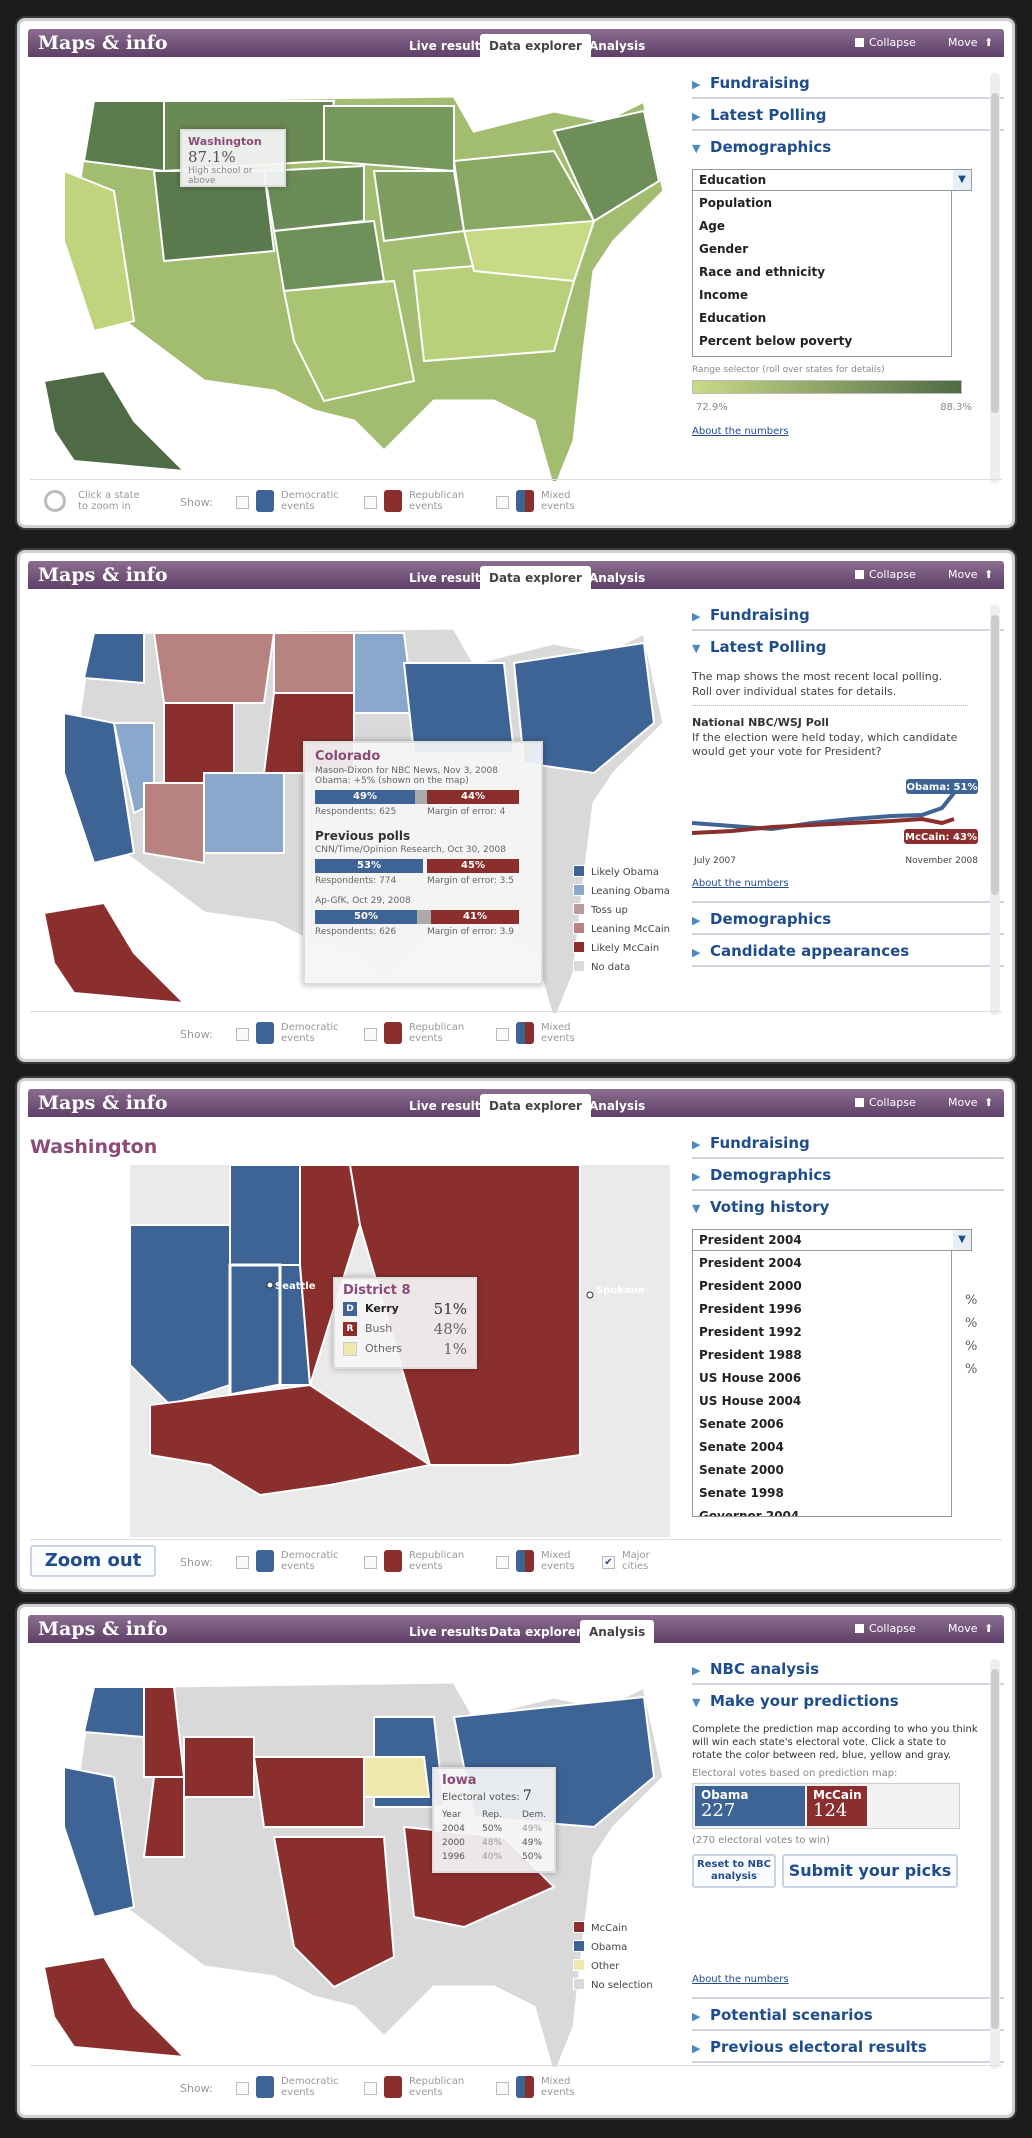 This screenshot has height=2138, width=1032. What do you see at coordinates (220, 176) in the screenshot?
I see `tooltip-label: High school or above` at bounding box center [220, 176].